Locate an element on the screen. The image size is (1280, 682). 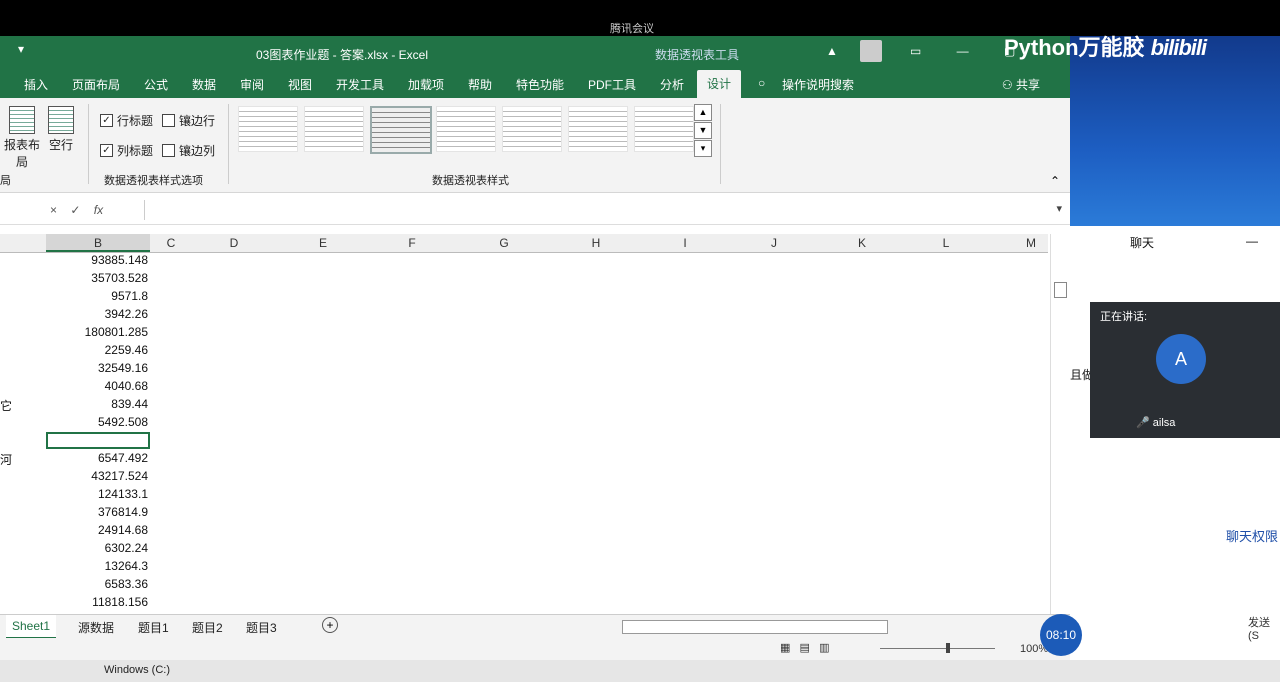
cell-b: 35703.528 is located at coordinates (97, 278).